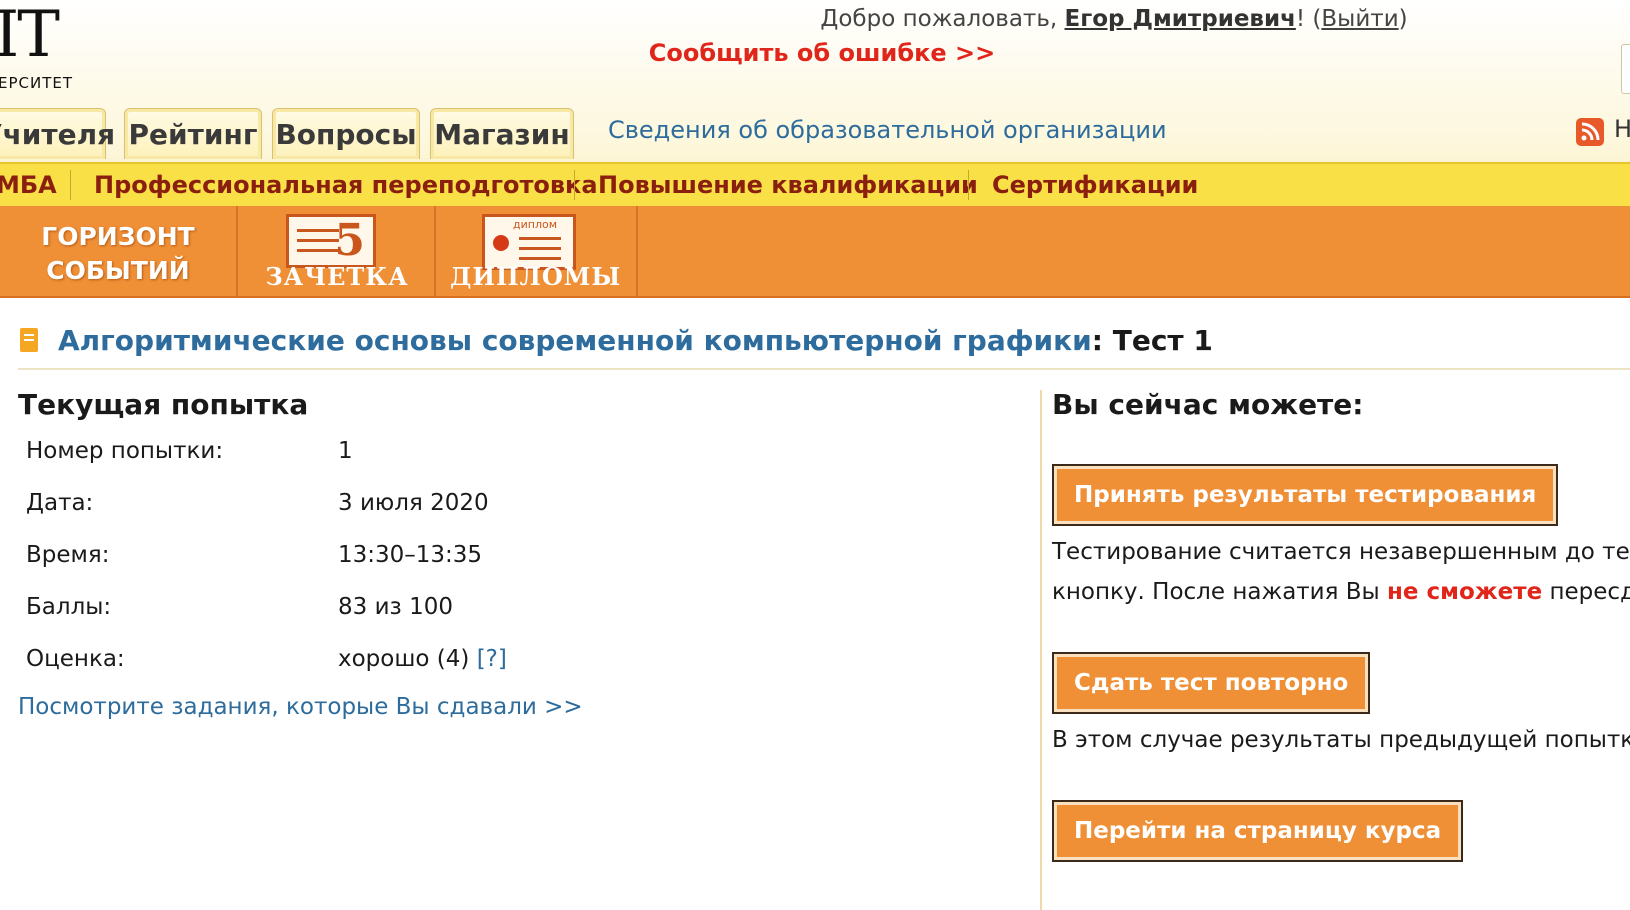  Describe the element at coordinates (1359, 19) in the screenshot. I see `logout-link: Выйти` at that location.